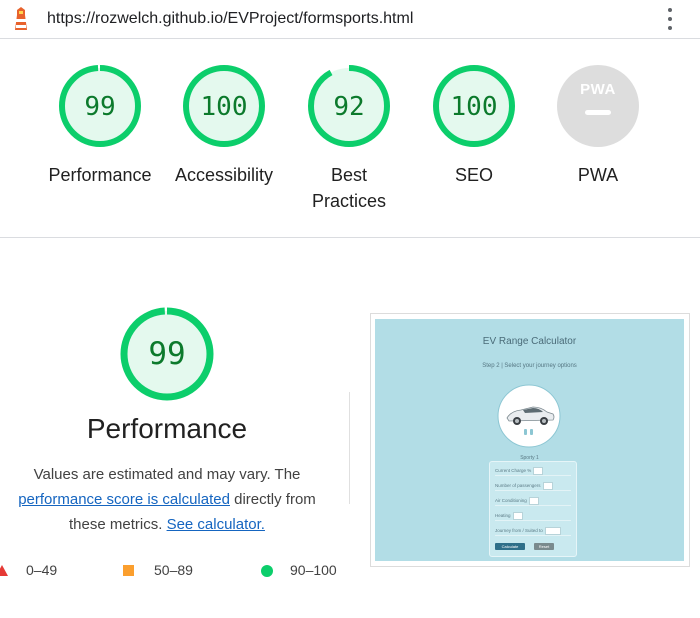 Image resolution: width=700 pixels, height=618 pixels. I want to click on see-calculator-link: See calculator., so click(216, 524).